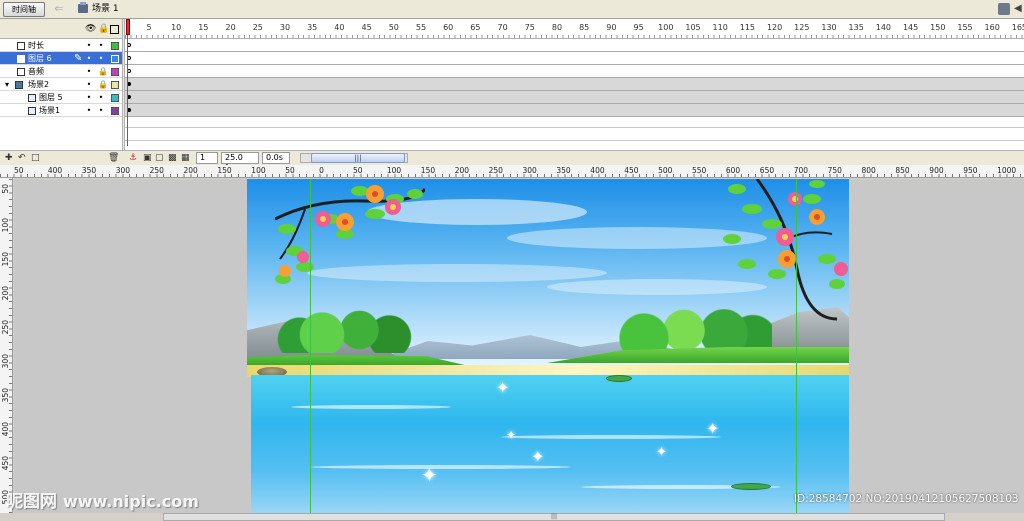  What do you see at coordinates (1004, 9) in the screenshot?
I see `edit-scene-icon` at bounding box center [1004, 9].